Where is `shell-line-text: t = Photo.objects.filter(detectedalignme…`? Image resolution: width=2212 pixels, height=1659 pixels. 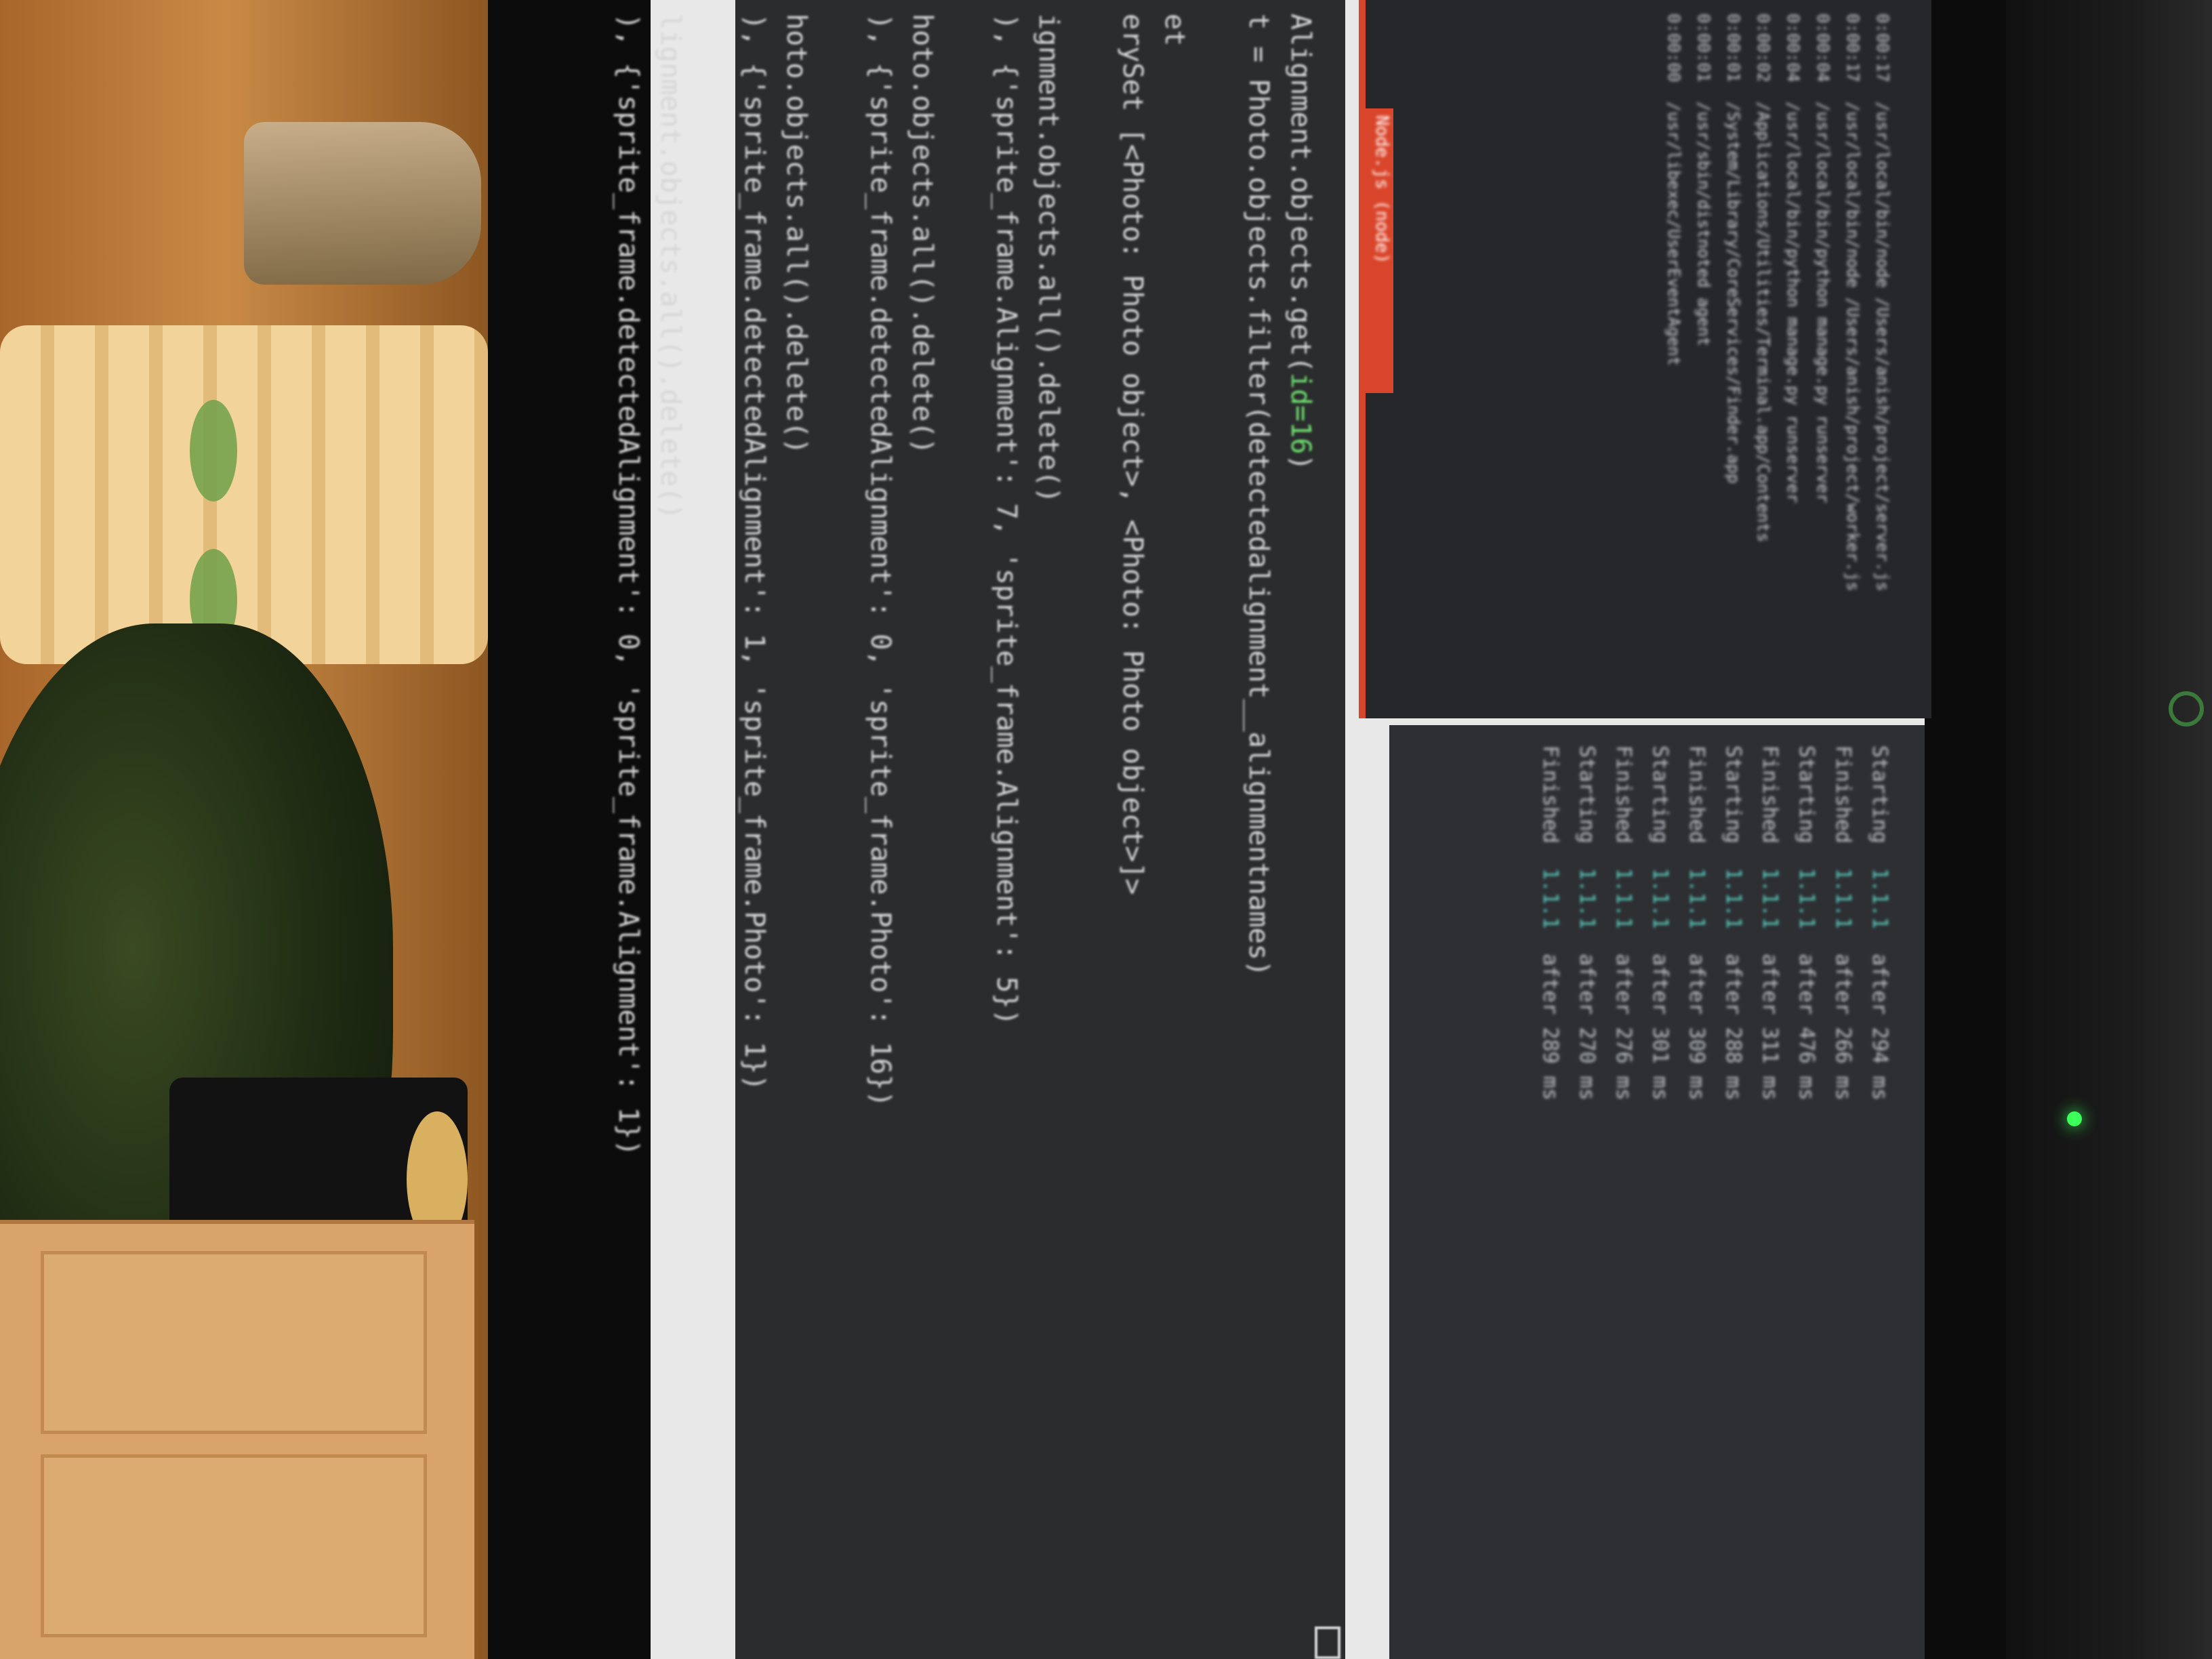
shell-line-text: t = Photo.objects.filter(detectedalignme… is located at coordinates (1258, 495).